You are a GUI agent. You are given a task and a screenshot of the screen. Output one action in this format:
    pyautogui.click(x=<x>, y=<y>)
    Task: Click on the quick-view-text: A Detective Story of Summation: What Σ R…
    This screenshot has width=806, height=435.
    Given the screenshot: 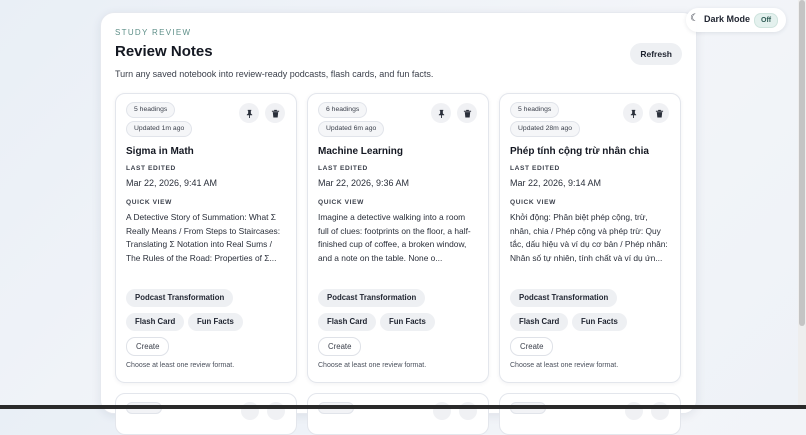 What is the action you would take?
    pyautogui.click(x=203, y=237)
    